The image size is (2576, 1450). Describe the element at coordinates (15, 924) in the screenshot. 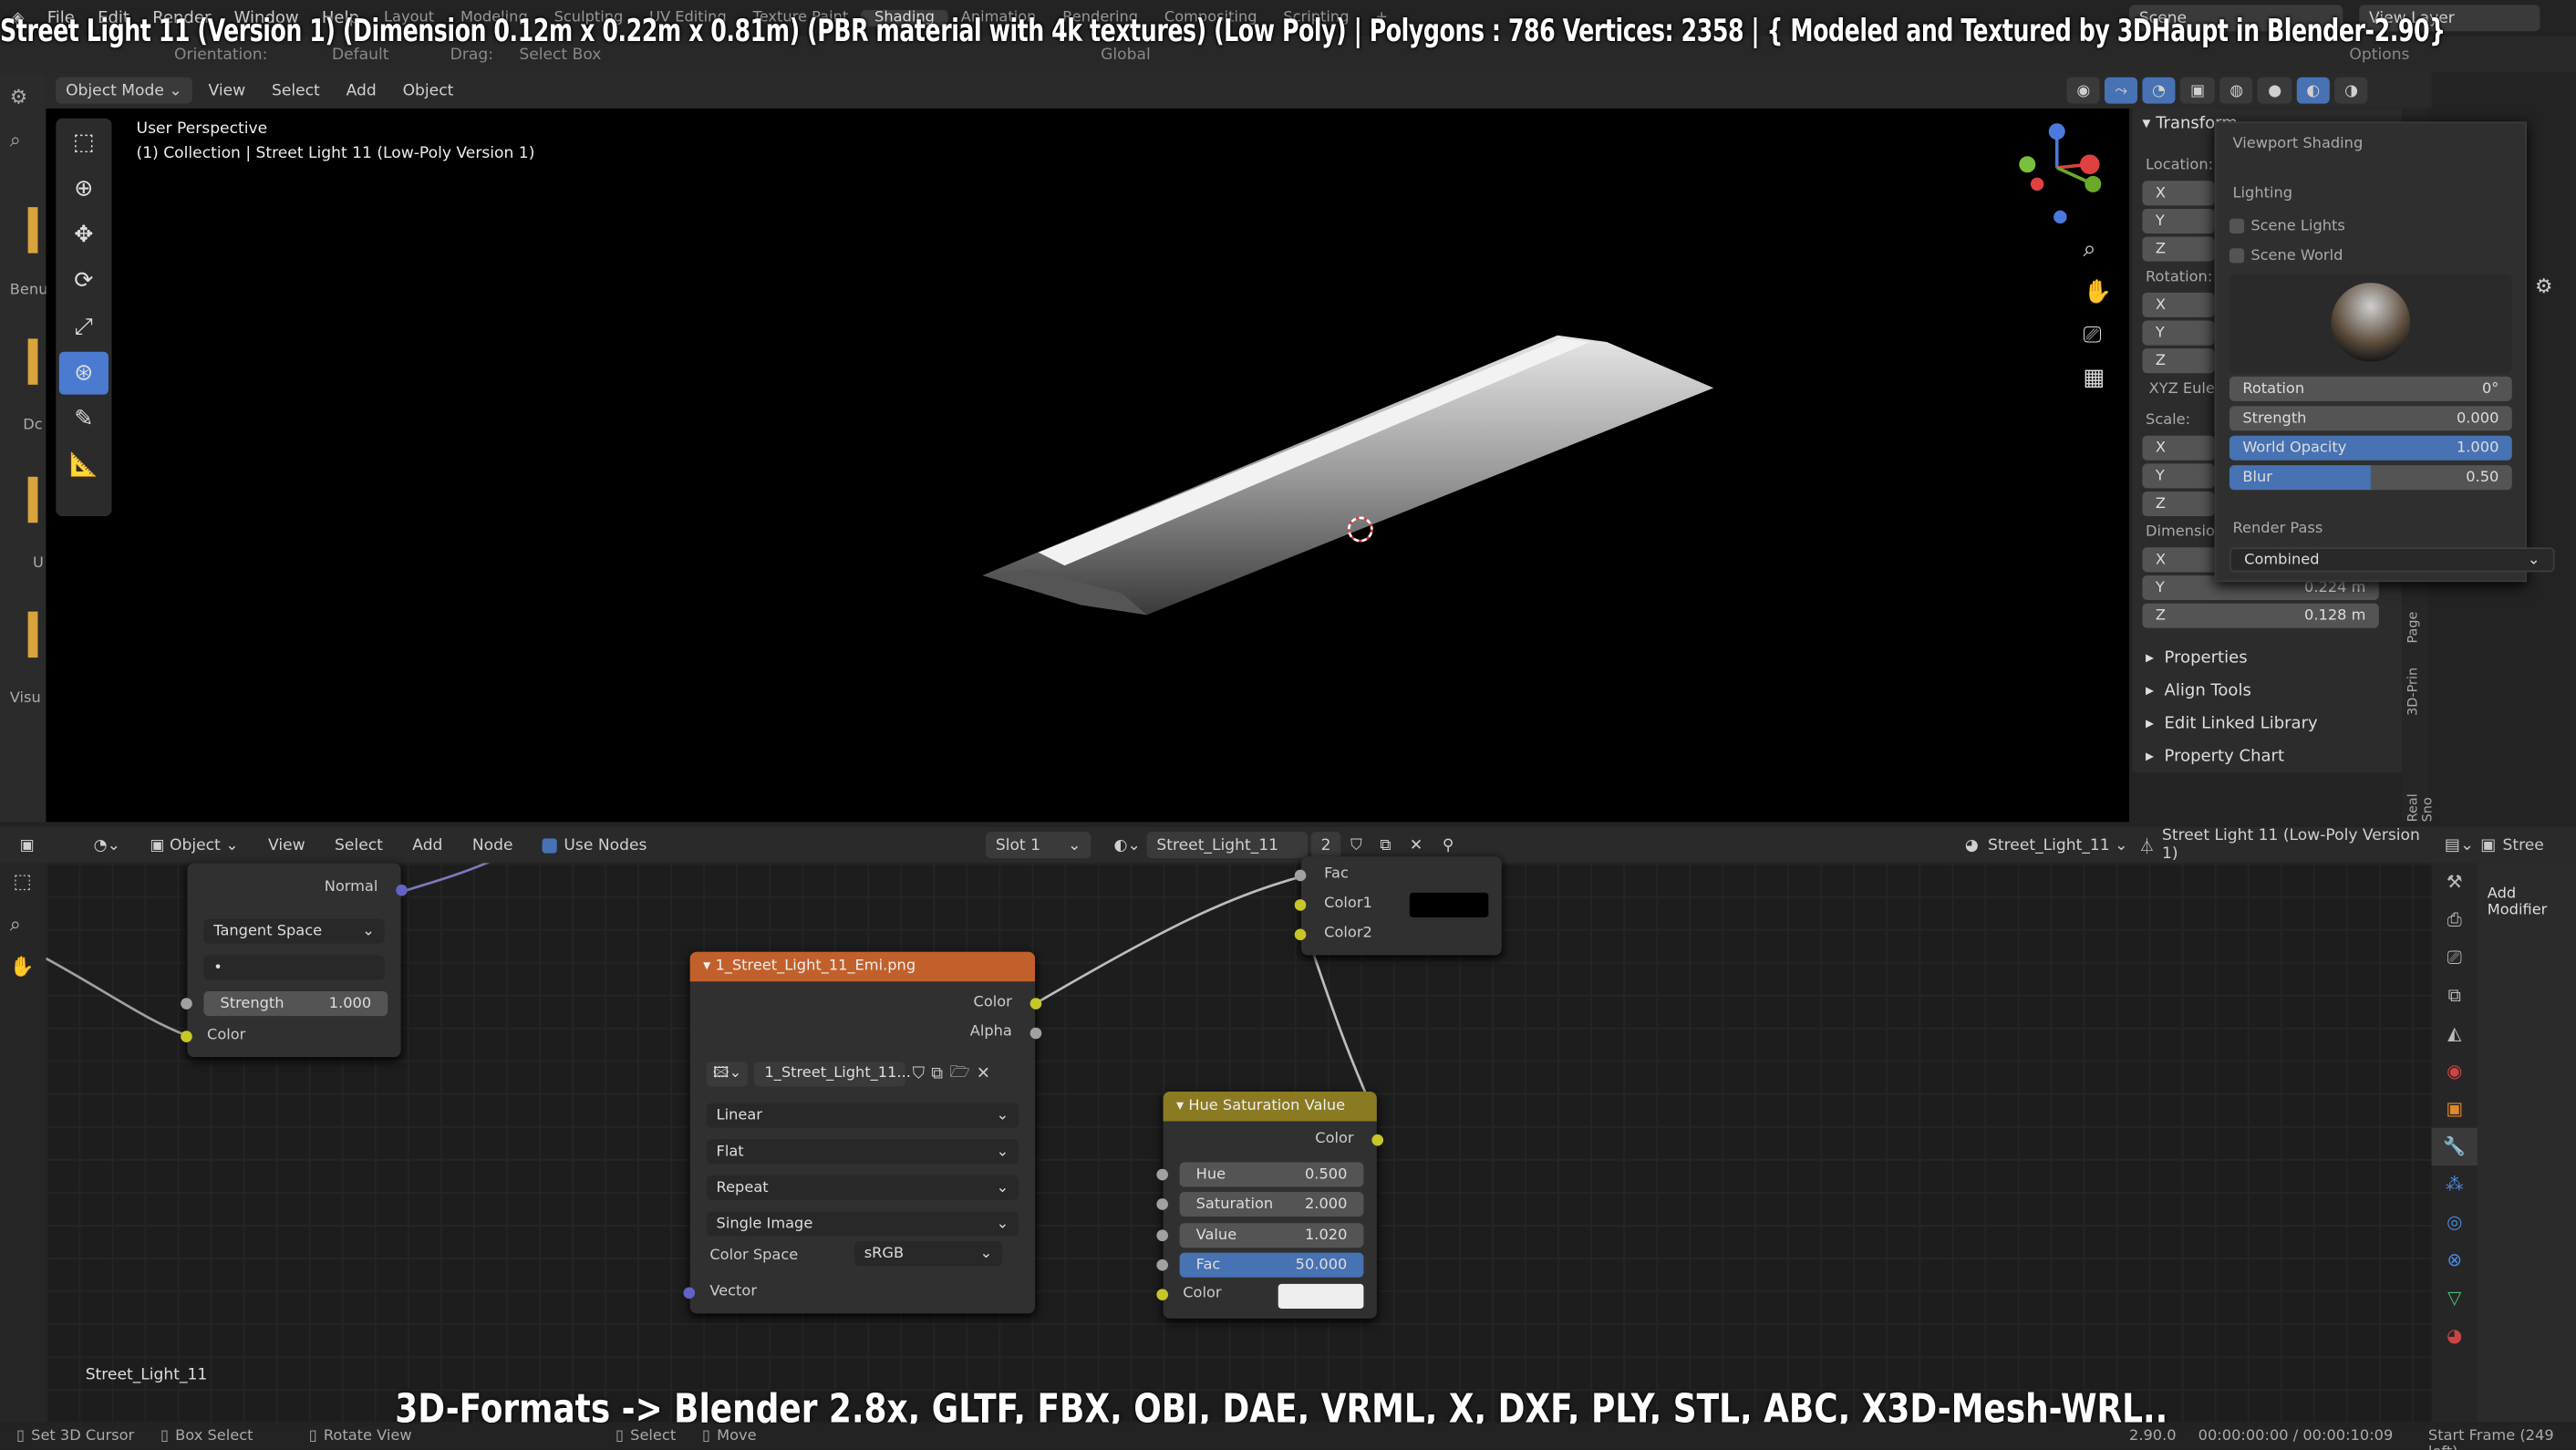

I see `zoom-icon: ⌕` at that location.